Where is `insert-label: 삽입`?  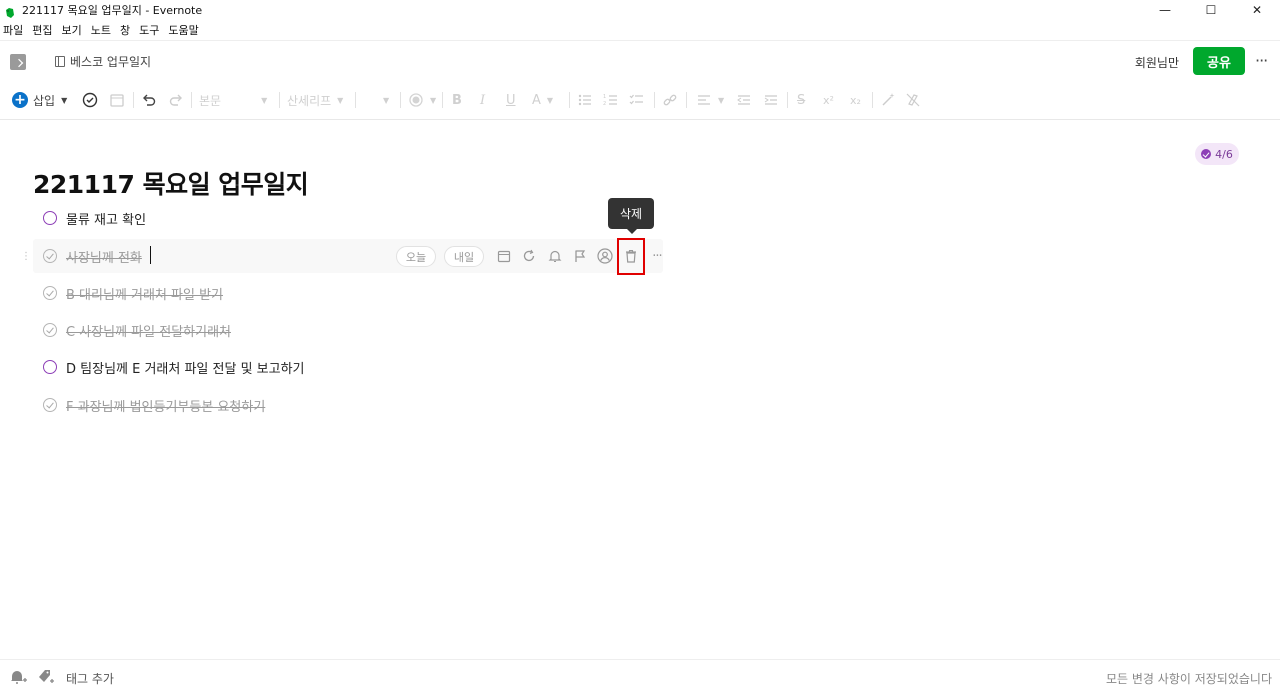
insert-label: 삽입 is located at coordinates (44, 100).